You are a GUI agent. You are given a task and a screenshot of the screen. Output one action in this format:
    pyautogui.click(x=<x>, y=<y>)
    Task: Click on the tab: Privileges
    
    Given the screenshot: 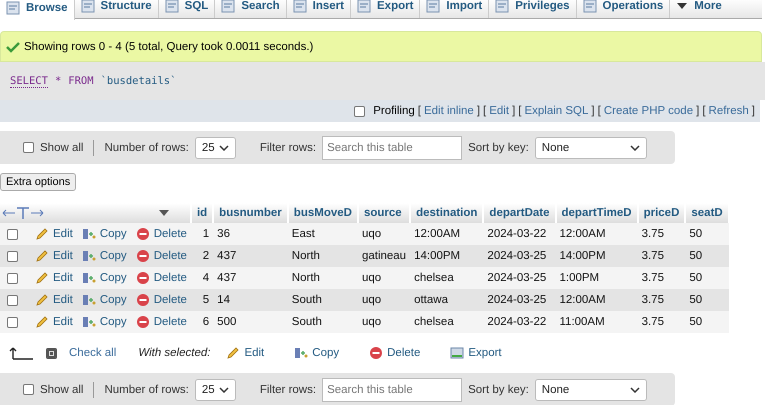 What is the action you would take?
    pyautogui.click(x=533, y=9)
    